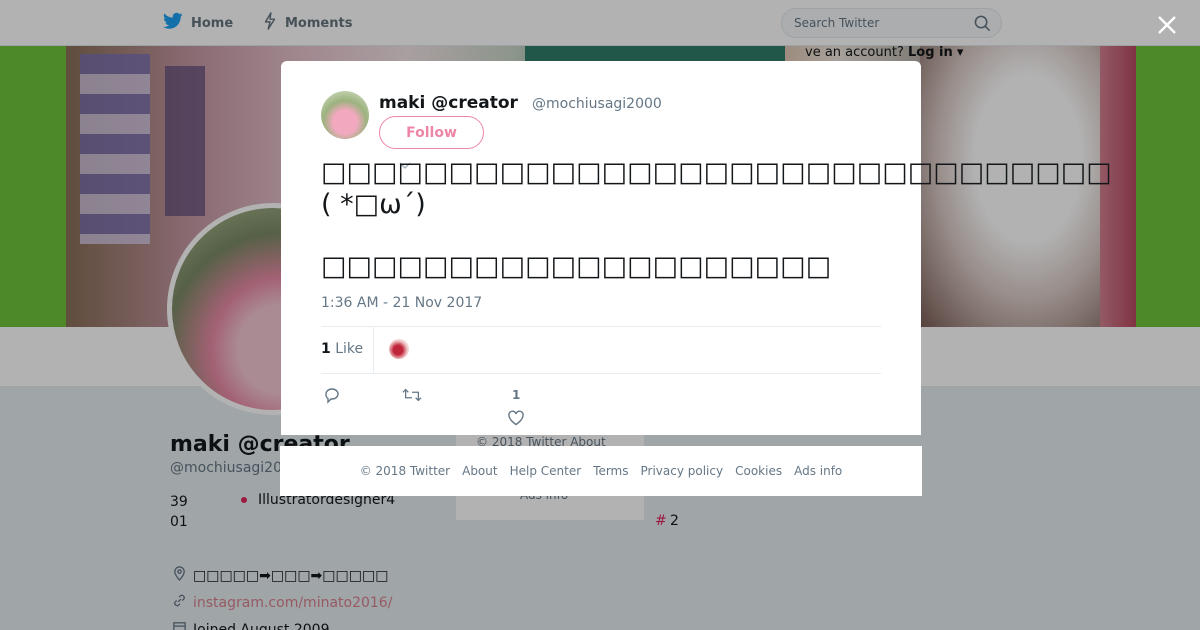  Describe the element at coordinates (326, 349) in the screenshot. I see `like-count: 1` at that location.